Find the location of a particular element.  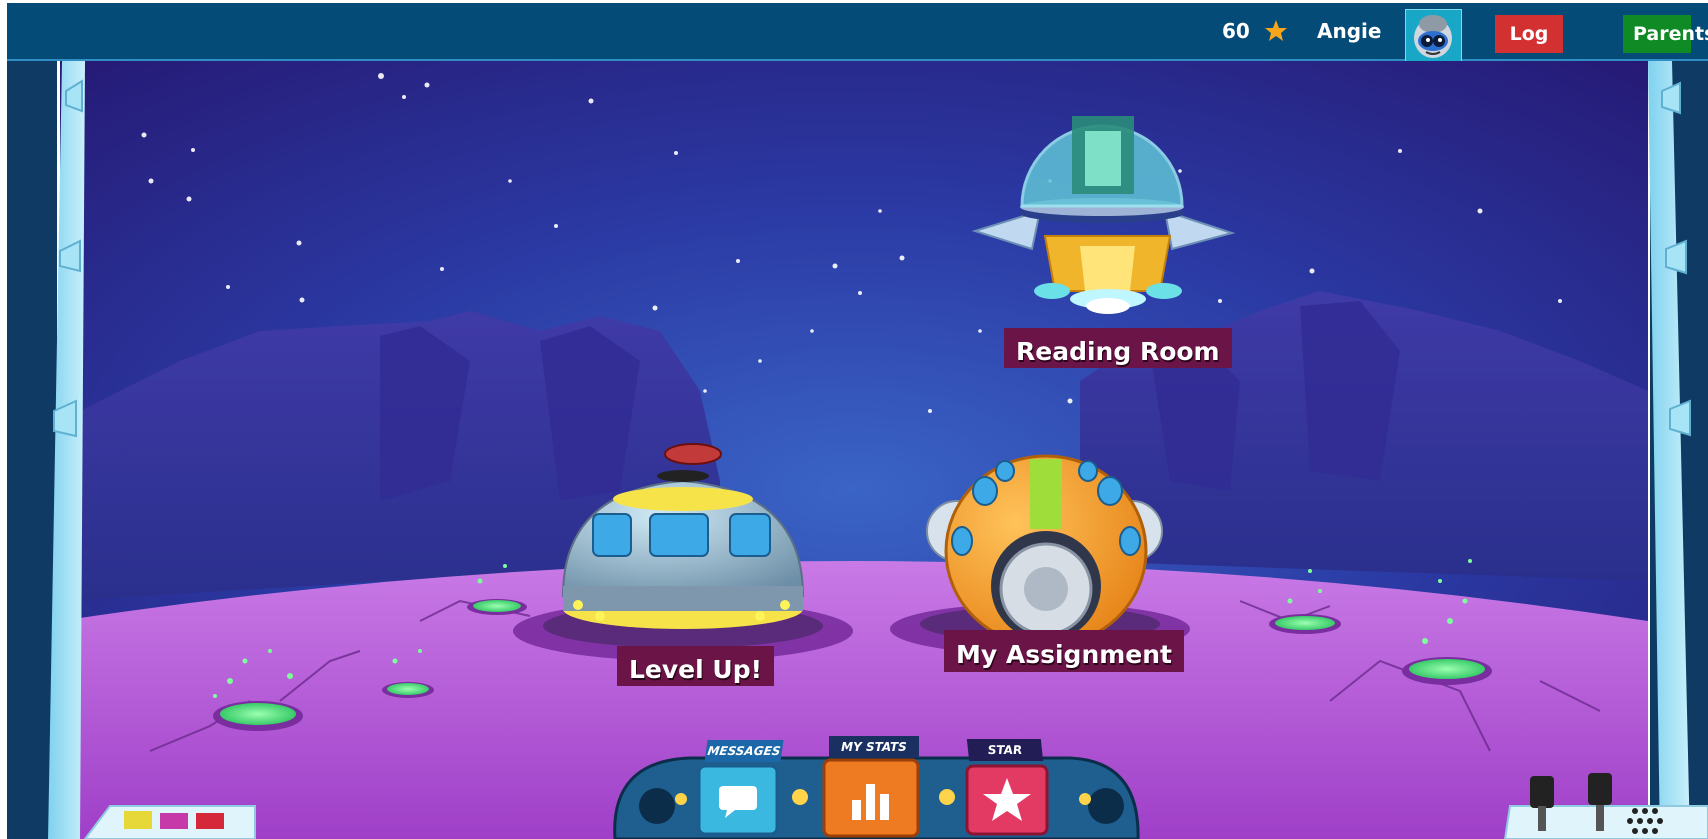

parents-button: Parents is located at coordinates (1665, 34).